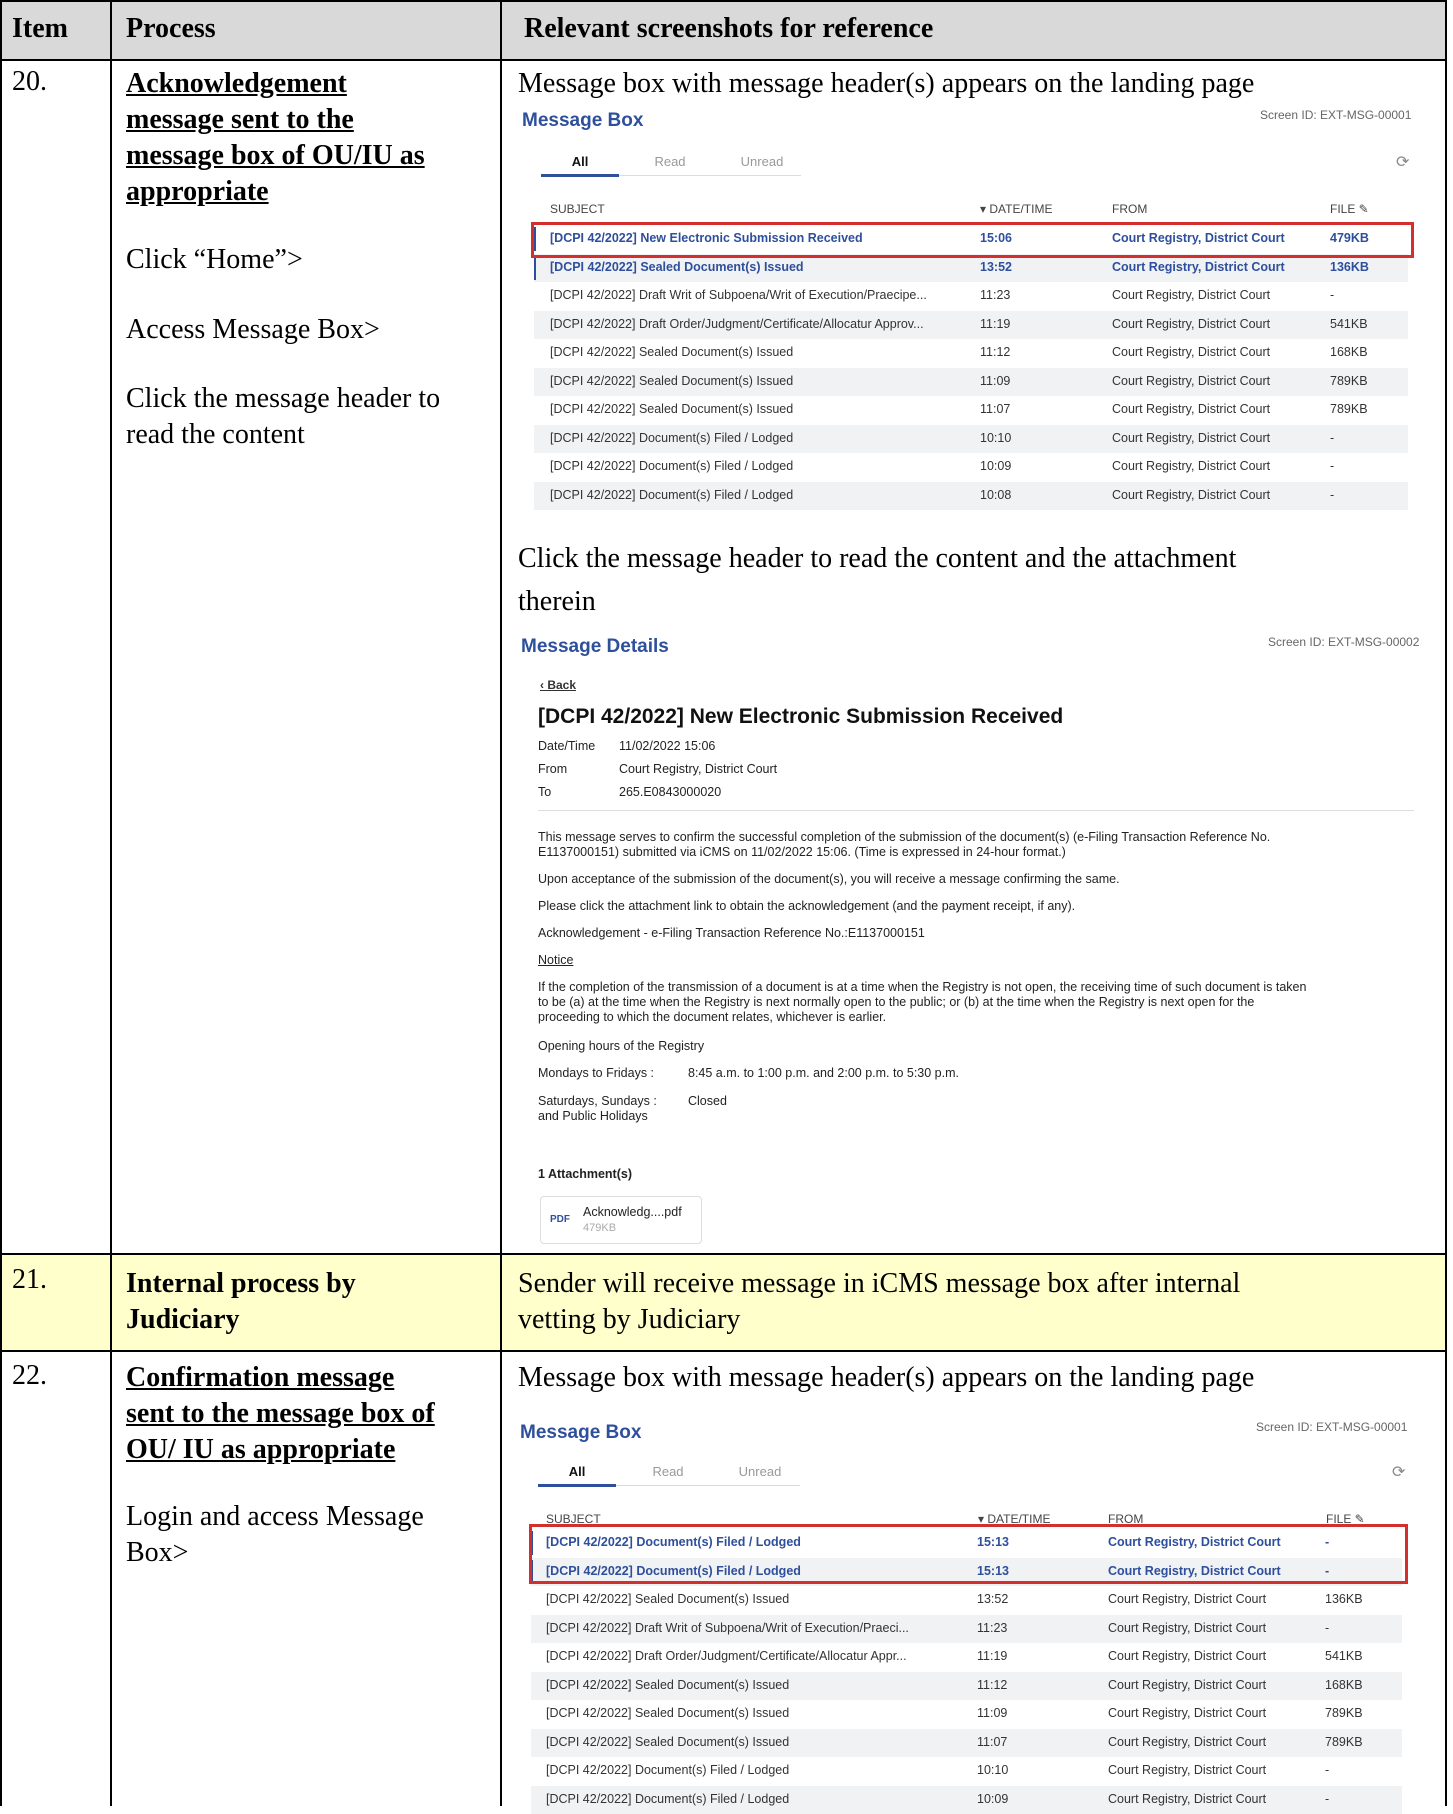 The image size is (1453, 1814). Describe the element at coordinates (558, 685) in the screenshot. I see `back-link: ‹ Back` at that location.